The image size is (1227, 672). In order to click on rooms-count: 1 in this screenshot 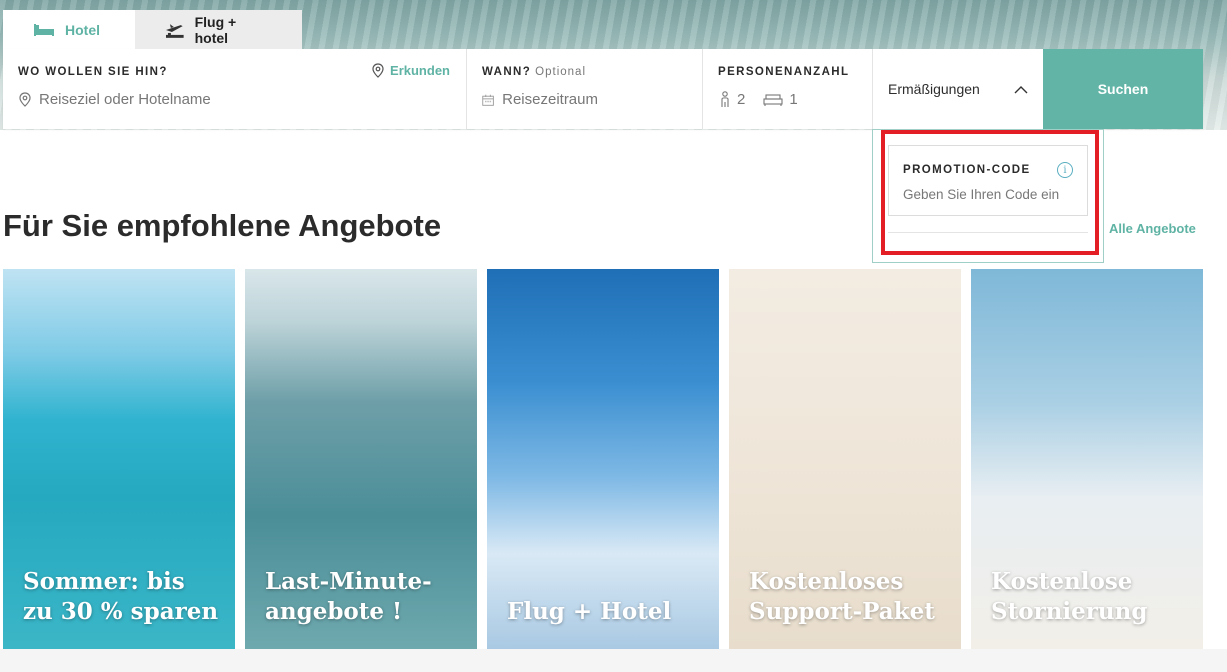, I will do `click(793, 99)`.